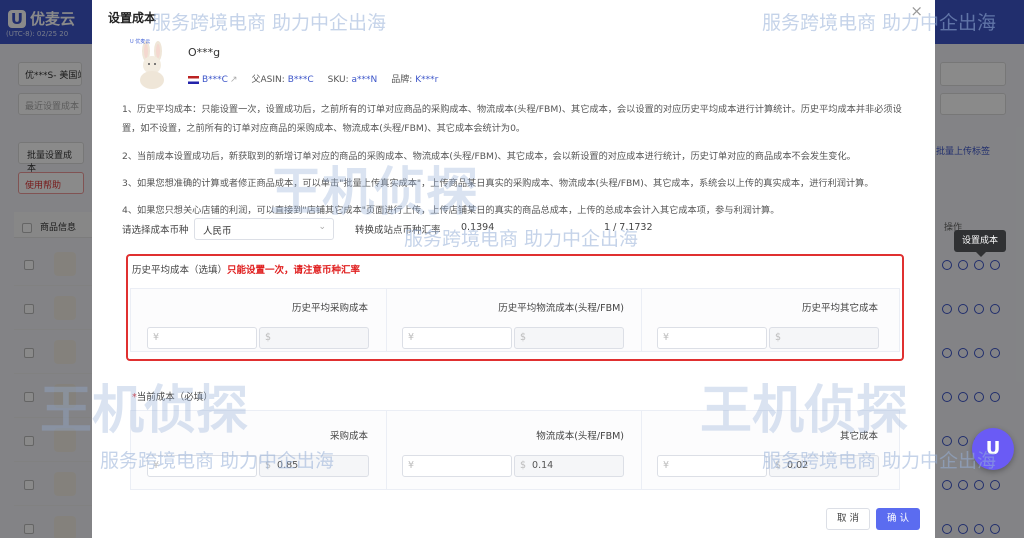  Describe the element at coordinates (204, 52) in the screenshot. I see `product-name: O***g` at that location.